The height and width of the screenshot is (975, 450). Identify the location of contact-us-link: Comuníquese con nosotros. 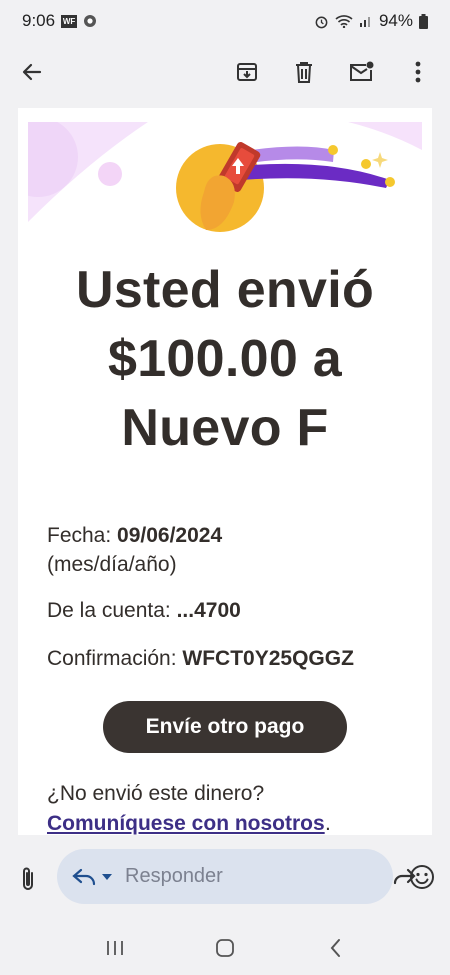
(186, 823).